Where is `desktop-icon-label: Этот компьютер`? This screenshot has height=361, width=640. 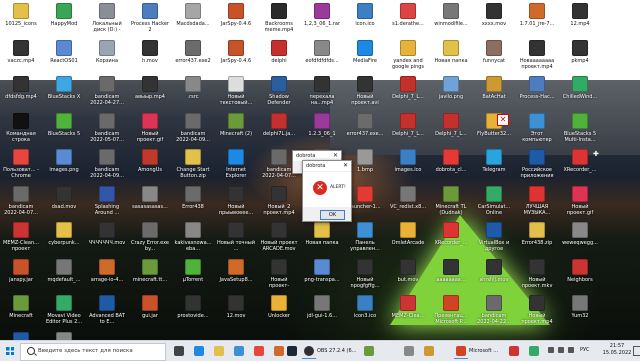 desktop-icon-label: Этот компьютер is located at coordinates (537, 136).